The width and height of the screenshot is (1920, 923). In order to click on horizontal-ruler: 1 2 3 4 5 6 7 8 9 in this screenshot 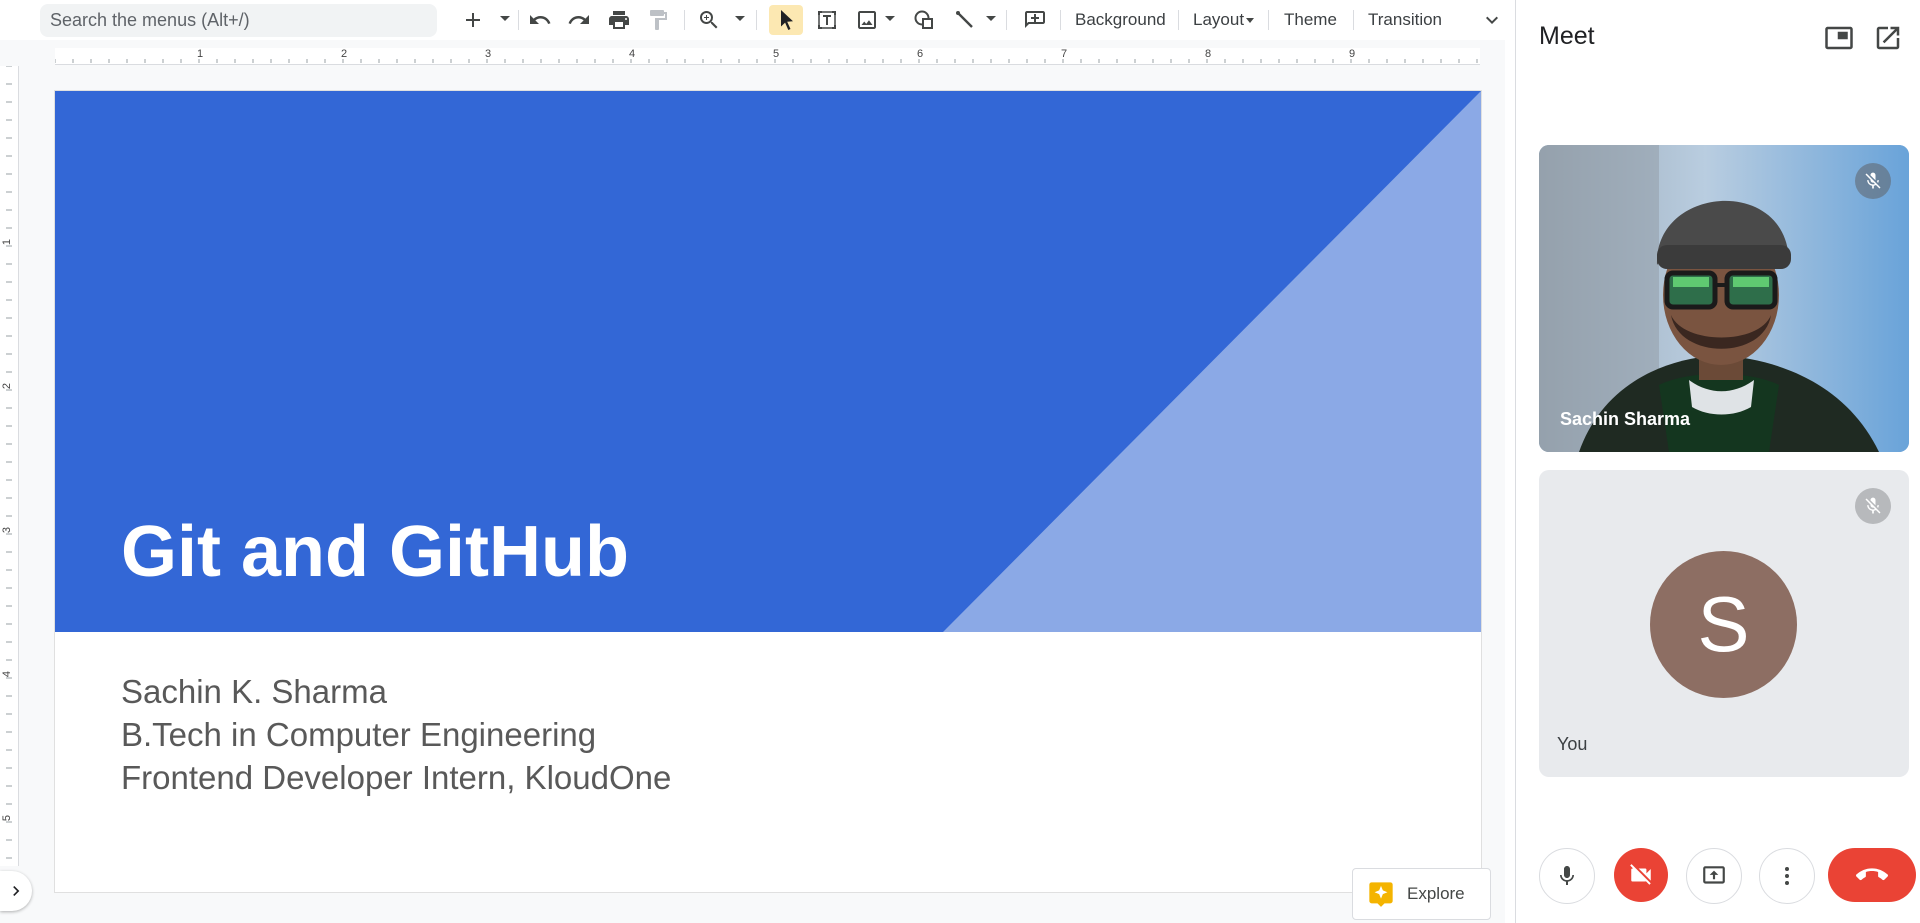, I will do `click(767, 56)`.